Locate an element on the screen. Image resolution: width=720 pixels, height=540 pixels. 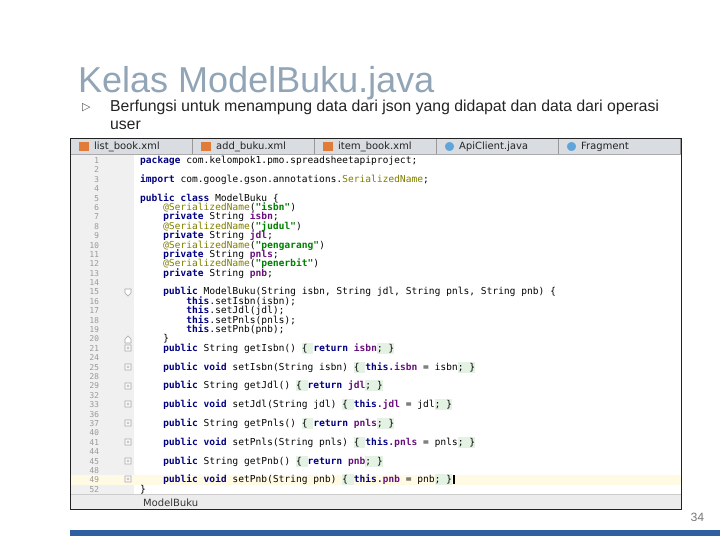
code-line: public String getPnls() { return pnls; } is located at coordinates (278, 423).